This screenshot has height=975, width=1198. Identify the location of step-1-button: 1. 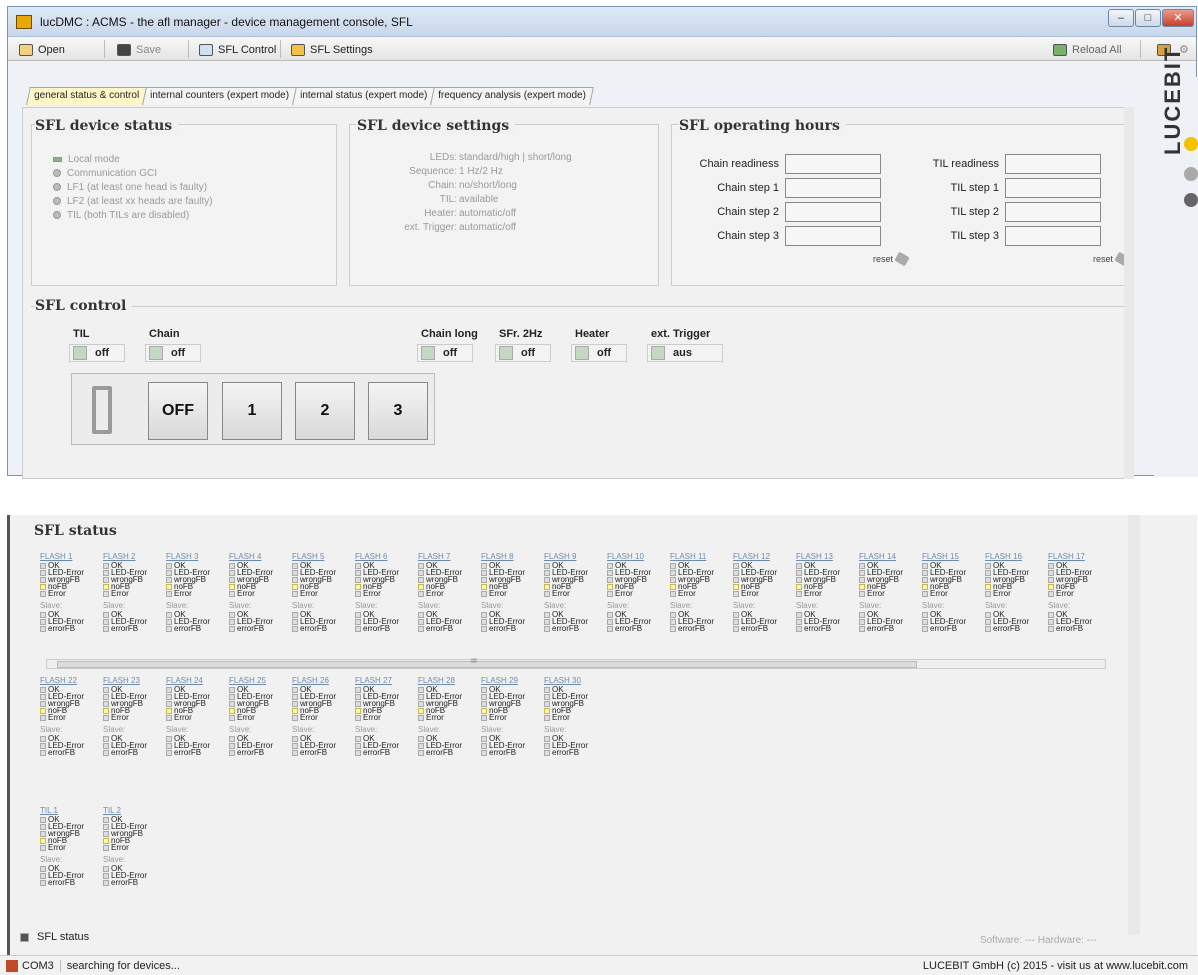
(252, 411).